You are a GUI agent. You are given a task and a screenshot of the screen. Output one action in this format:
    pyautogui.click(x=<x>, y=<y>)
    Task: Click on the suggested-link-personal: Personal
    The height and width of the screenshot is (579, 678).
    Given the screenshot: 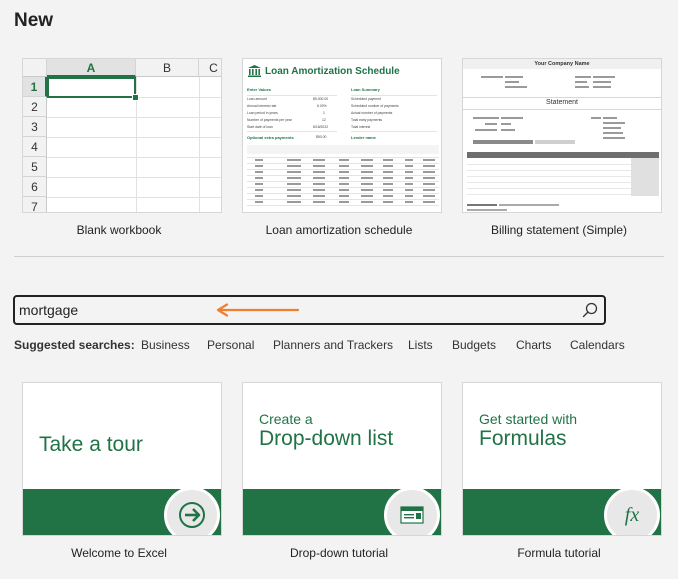 What is the action you would take?
    pyautogui.click(x=230, y=345)
    